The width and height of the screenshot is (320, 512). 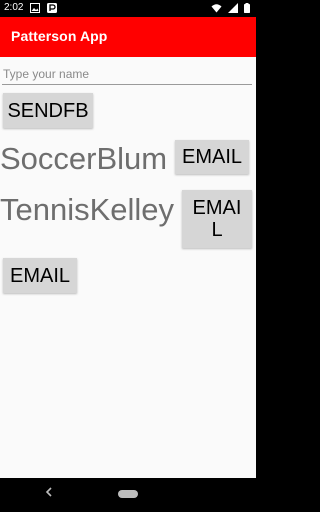 I want to click on status-time: 2:02, so click(x=14, y=7).